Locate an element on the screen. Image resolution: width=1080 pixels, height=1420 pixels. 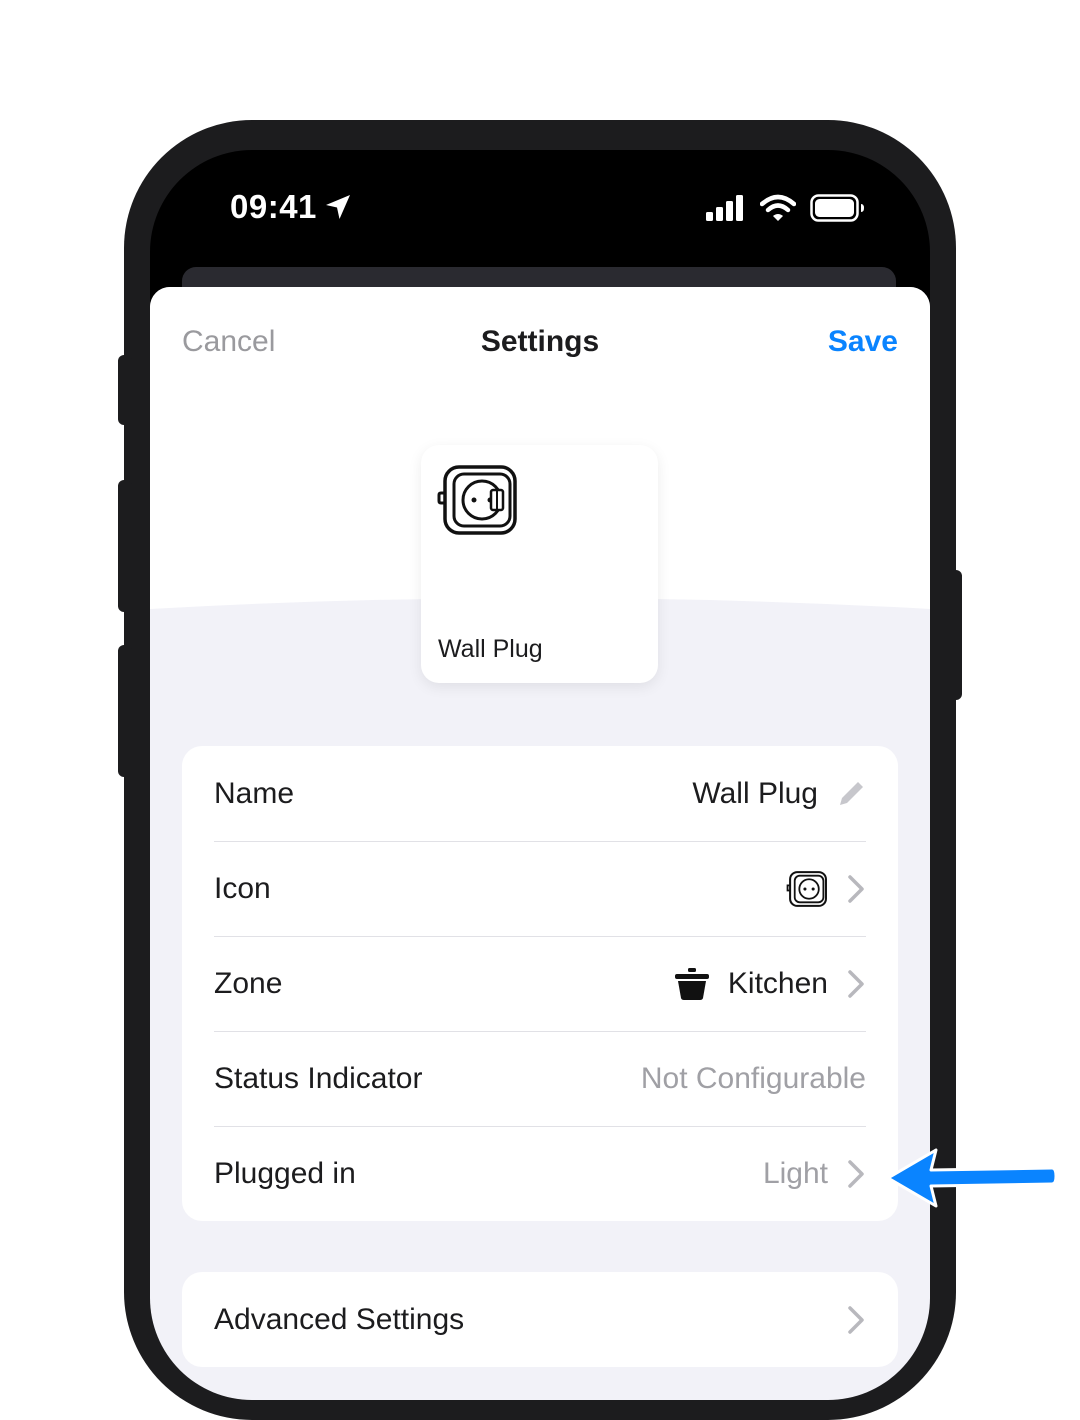
plugged-in-row: Plugged in Light is located at coordinates (540, 1173).